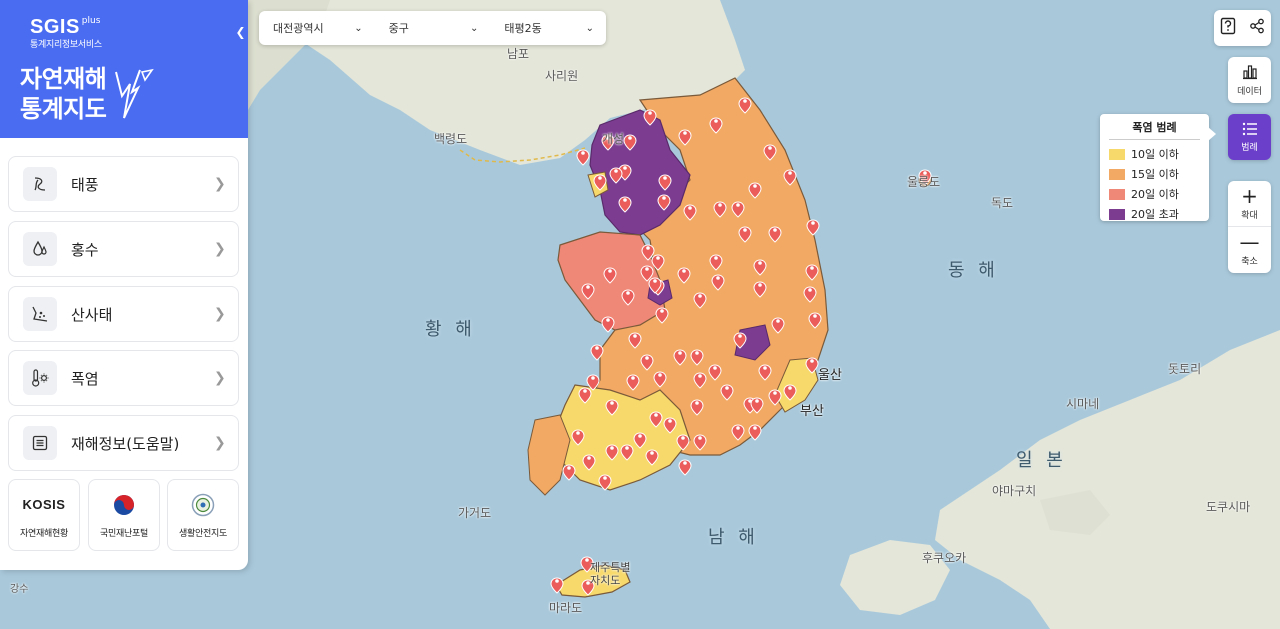  What do you see at coordinates (124, 515) in the screenshot?
I see `quick-link-safety-portal: 국민재난포털` at bounding box center [124, 515].